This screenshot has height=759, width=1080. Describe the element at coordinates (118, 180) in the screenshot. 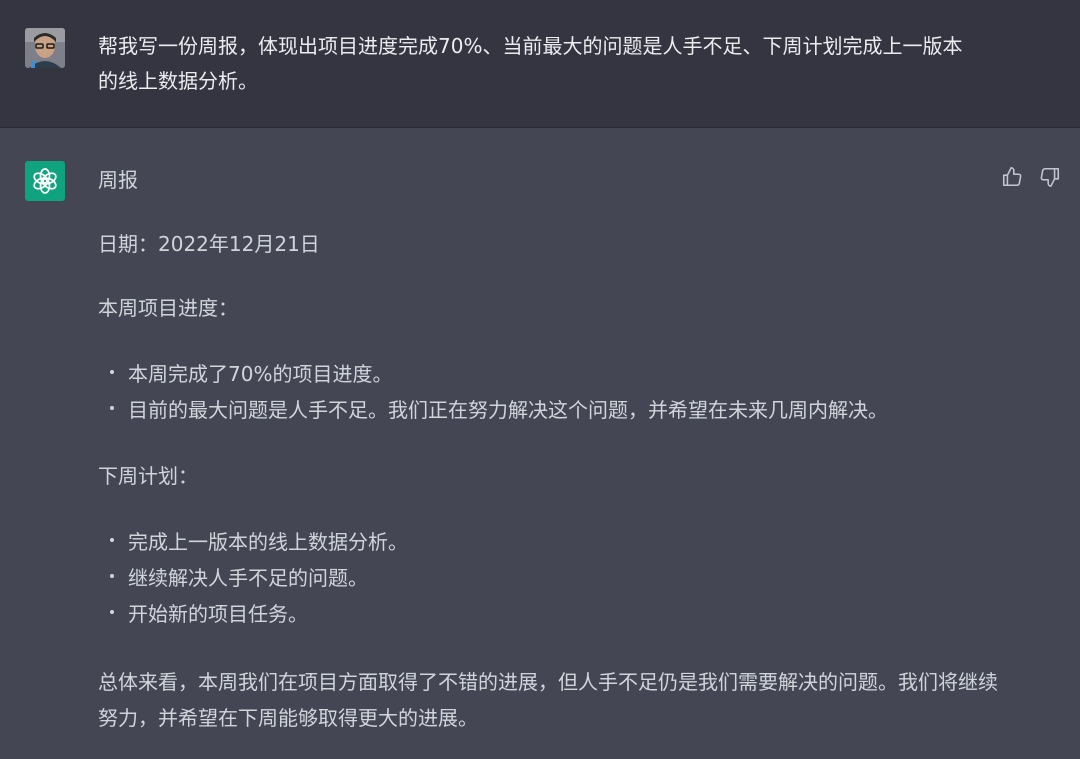

I see `report-title: 周报` at that location.